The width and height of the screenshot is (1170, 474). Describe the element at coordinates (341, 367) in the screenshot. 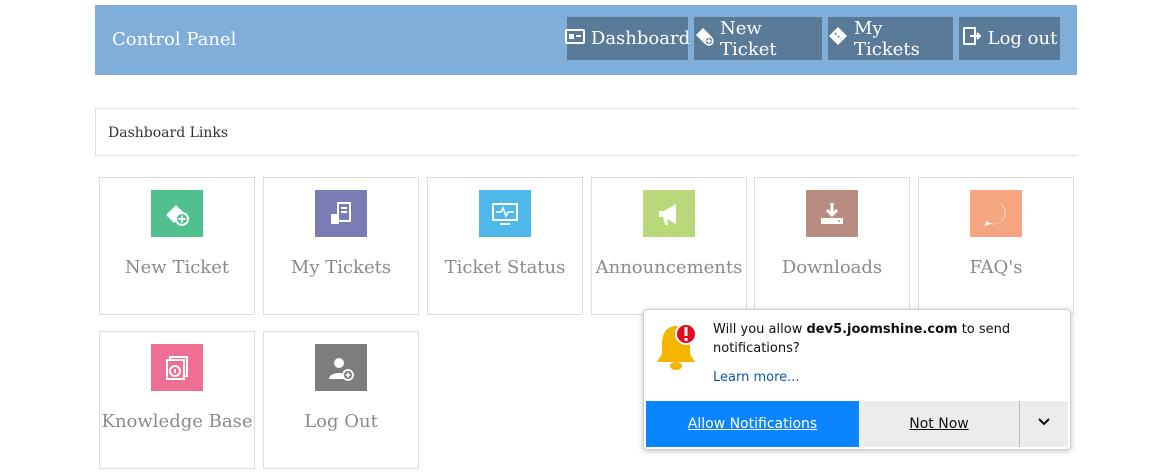

I see `user-logout-icon` at that location.